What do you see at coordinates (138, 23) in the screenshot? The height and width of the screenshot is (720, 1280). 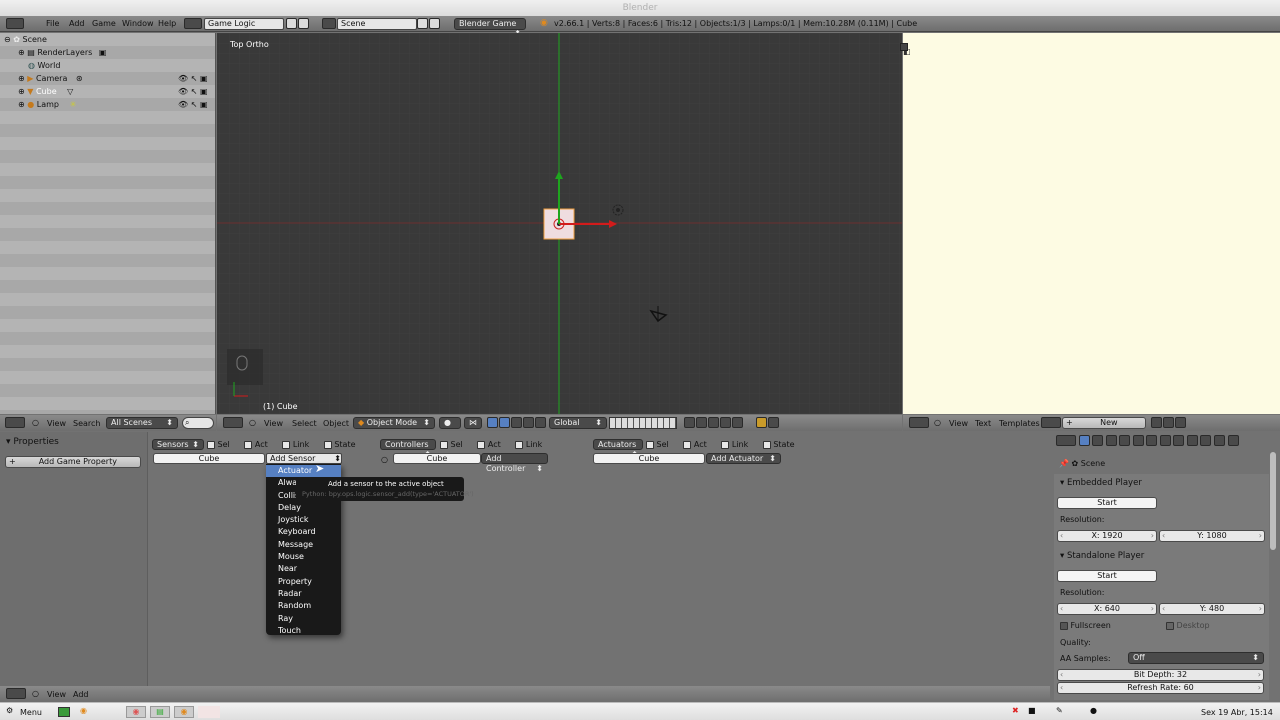 I see `menu-window: Window` at bounding box center [138, 23].